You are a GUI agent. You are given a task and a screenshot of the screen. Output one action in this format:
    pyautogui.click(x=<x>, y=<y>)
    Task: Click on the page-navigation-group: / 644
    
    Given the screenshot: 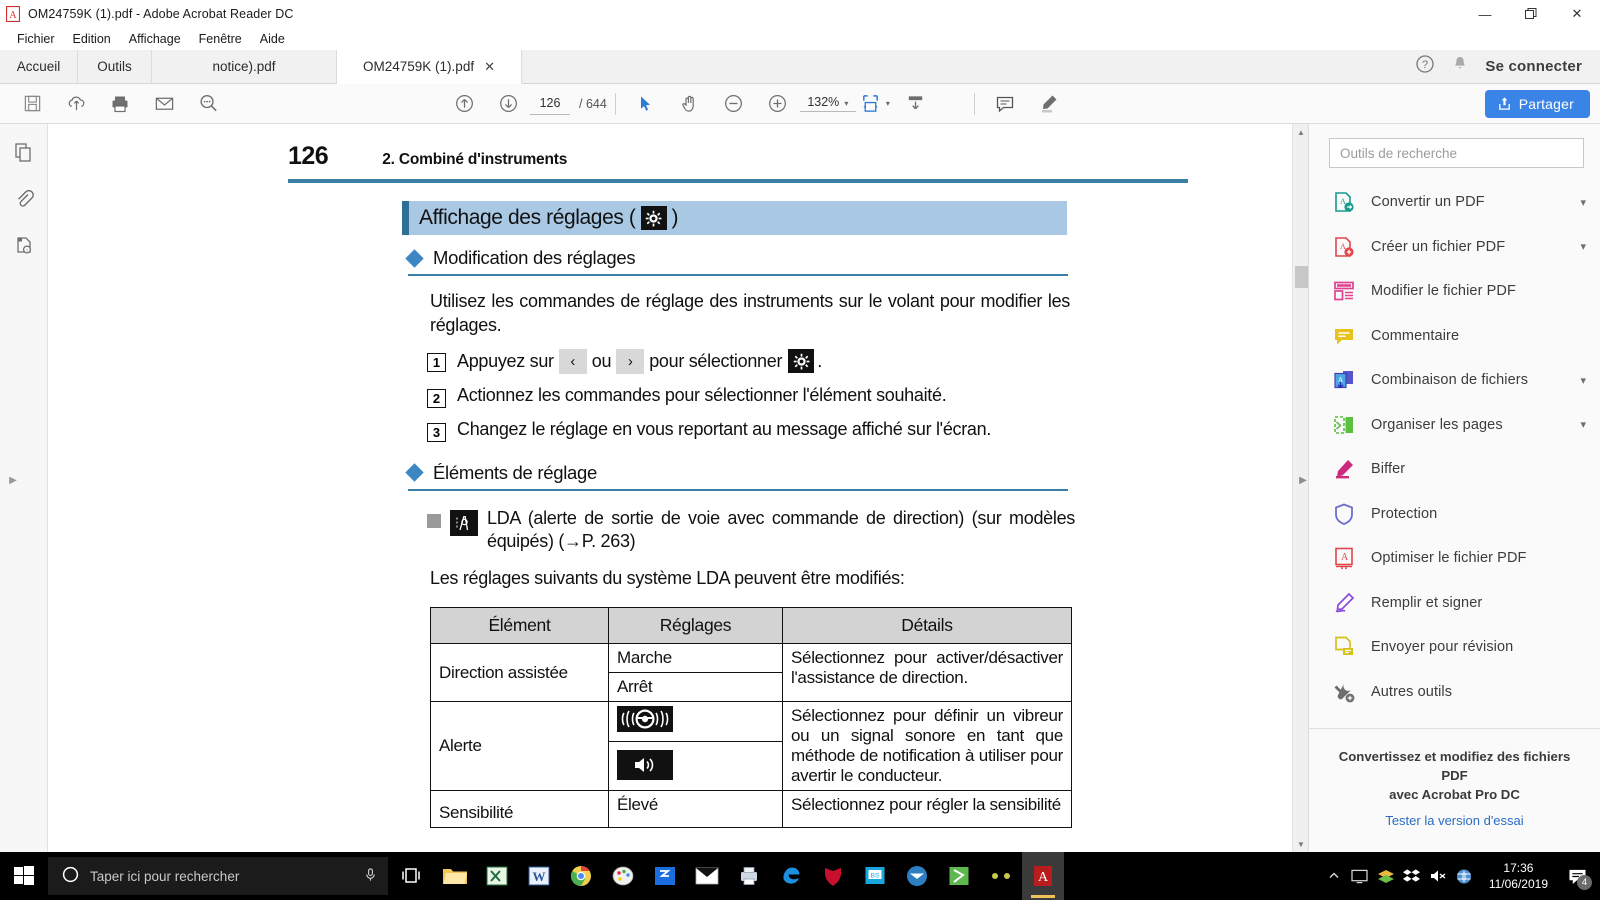 What is the action you would take?
    pyautogui.click(x=524, y=104)
    